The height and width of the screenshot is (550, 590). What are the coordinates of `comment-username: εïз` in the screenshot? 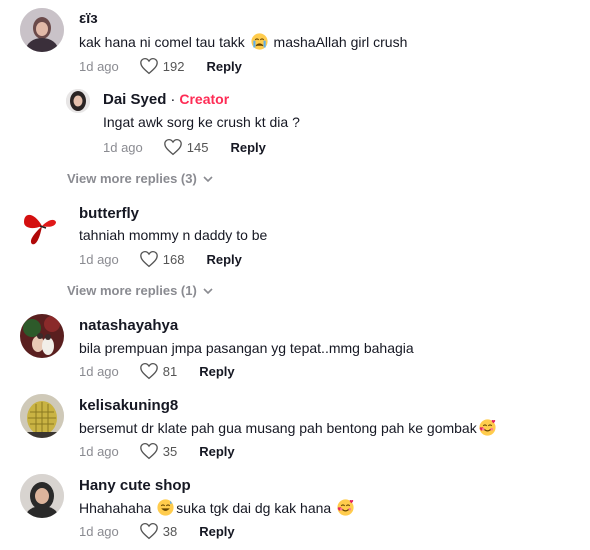 It's located at (88, 18).